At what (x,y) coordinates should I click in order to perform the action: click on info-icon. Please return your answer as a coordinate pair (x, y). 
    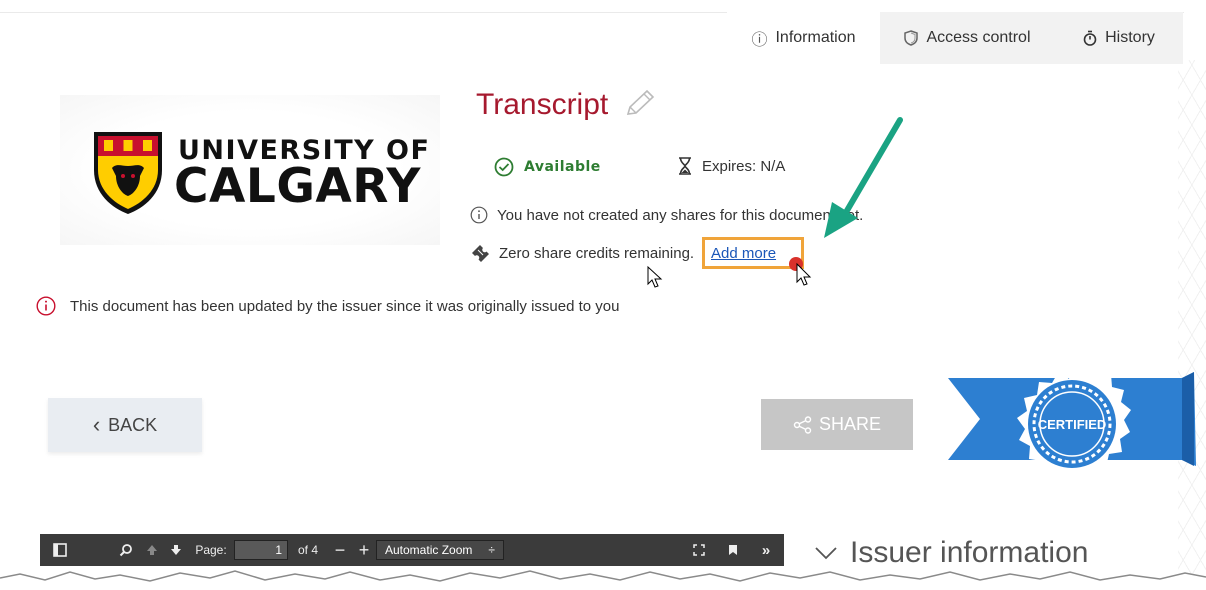
    Looking at the image, I should click on (479, 215).